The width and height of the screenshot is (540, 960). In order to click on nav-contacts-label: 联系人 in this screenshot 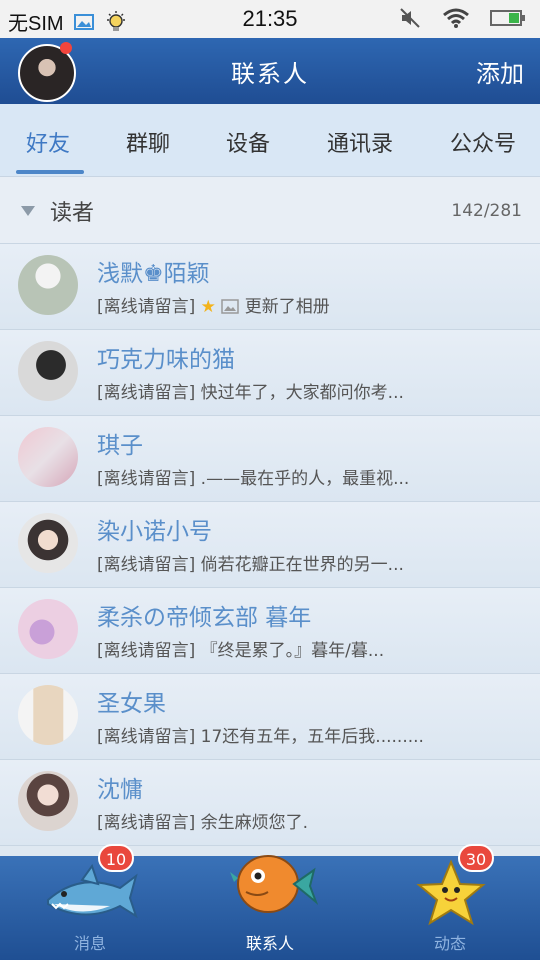, I will do `click(269, 943)`.